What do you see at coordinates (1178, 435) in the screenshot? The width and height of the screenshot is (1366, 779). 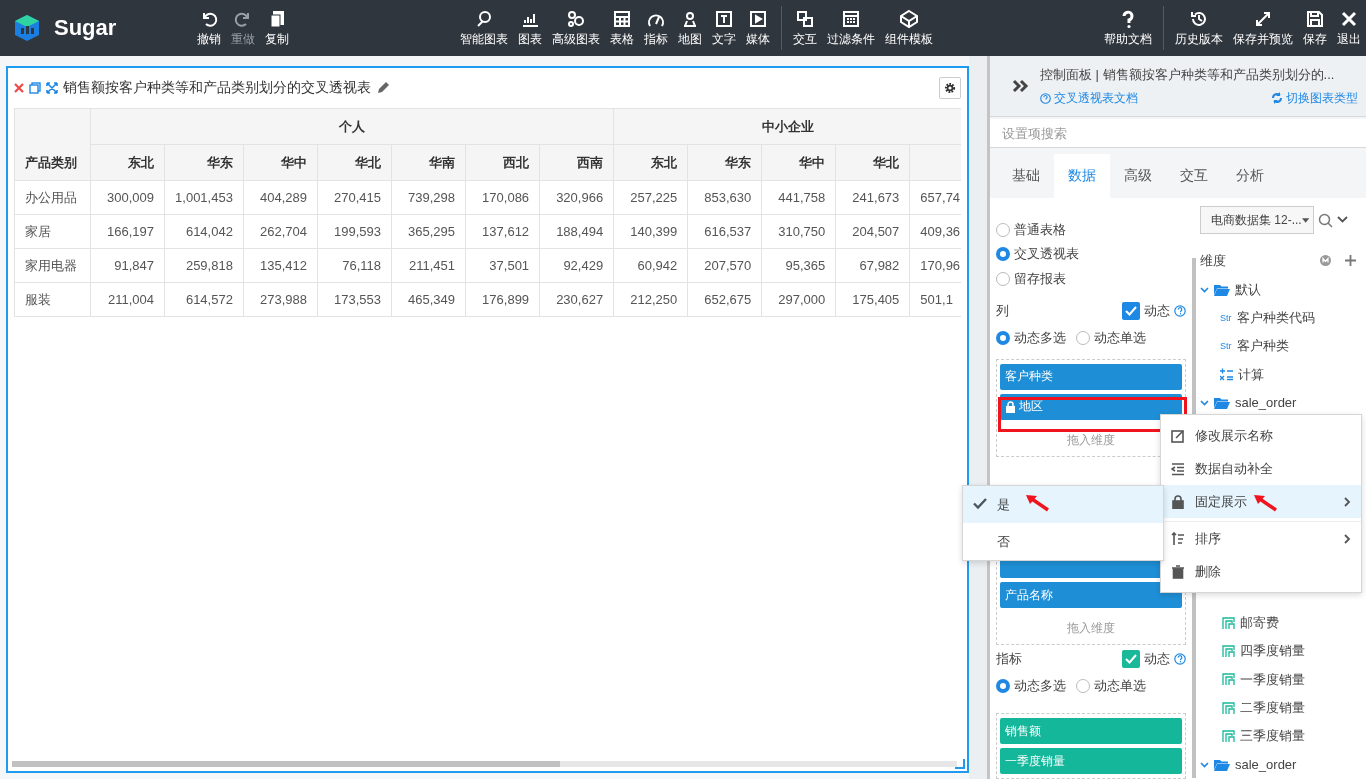 I see `edit-icon` at bounding box center [1178, 435].